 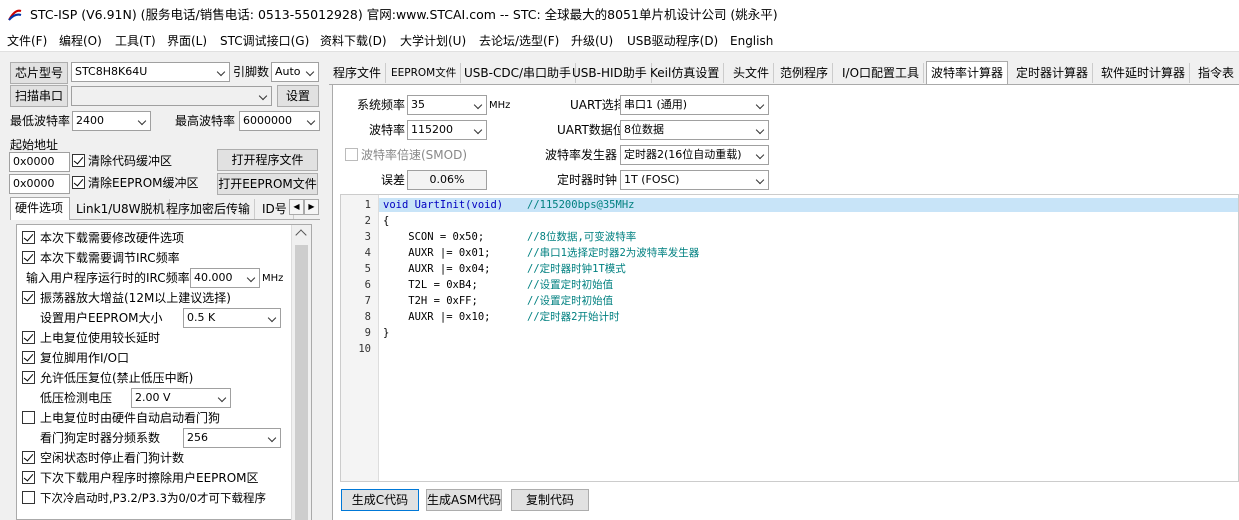 What do you see at coordinates (39, 73) in the screenshot?
I see `chip-type-label: 芯片型号` at bounding box center [39, 73].